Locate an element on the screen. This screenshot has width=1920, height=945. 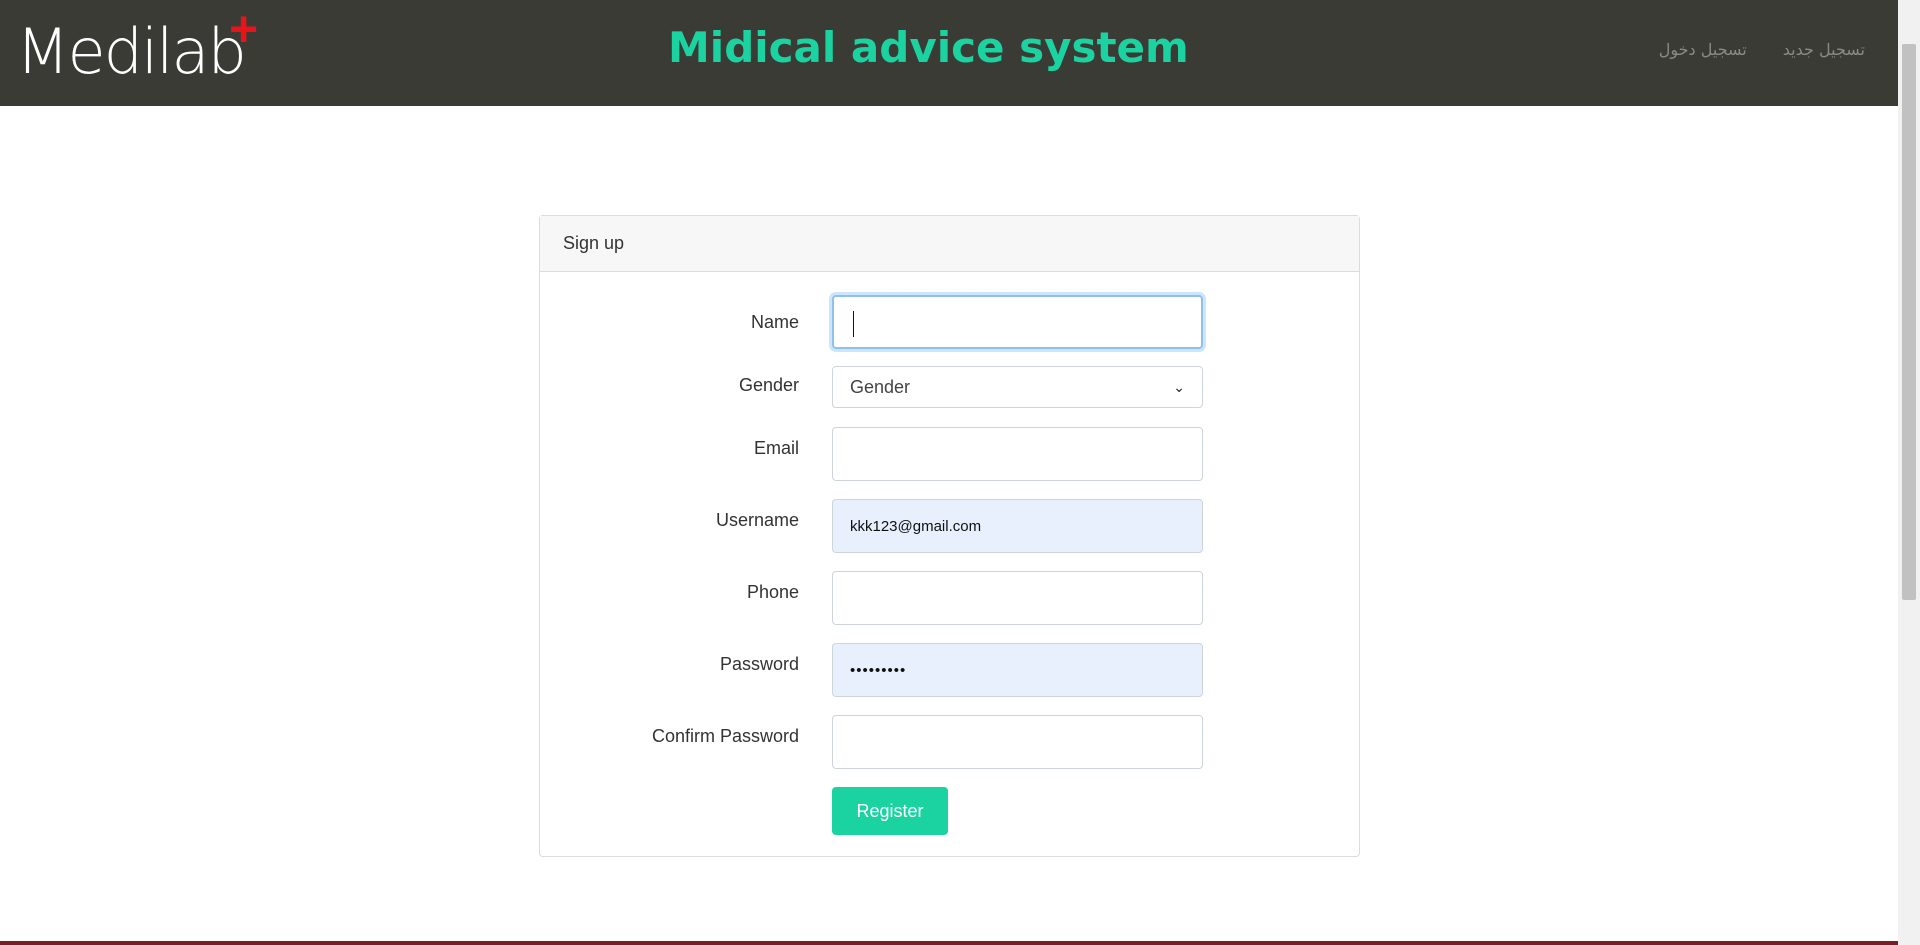
card-title: Sign up is located at coordinates (594, 243).